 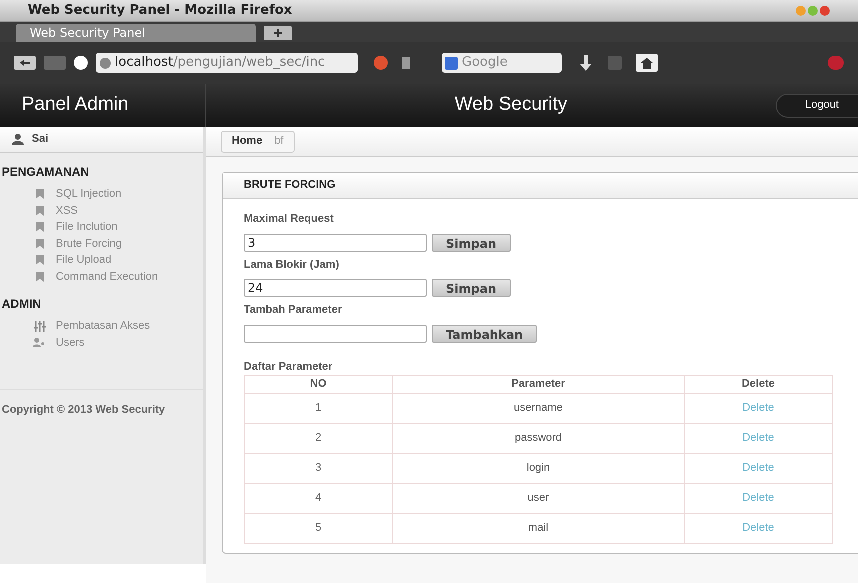 I want to click on home-icon, so click(x=647, y=63).